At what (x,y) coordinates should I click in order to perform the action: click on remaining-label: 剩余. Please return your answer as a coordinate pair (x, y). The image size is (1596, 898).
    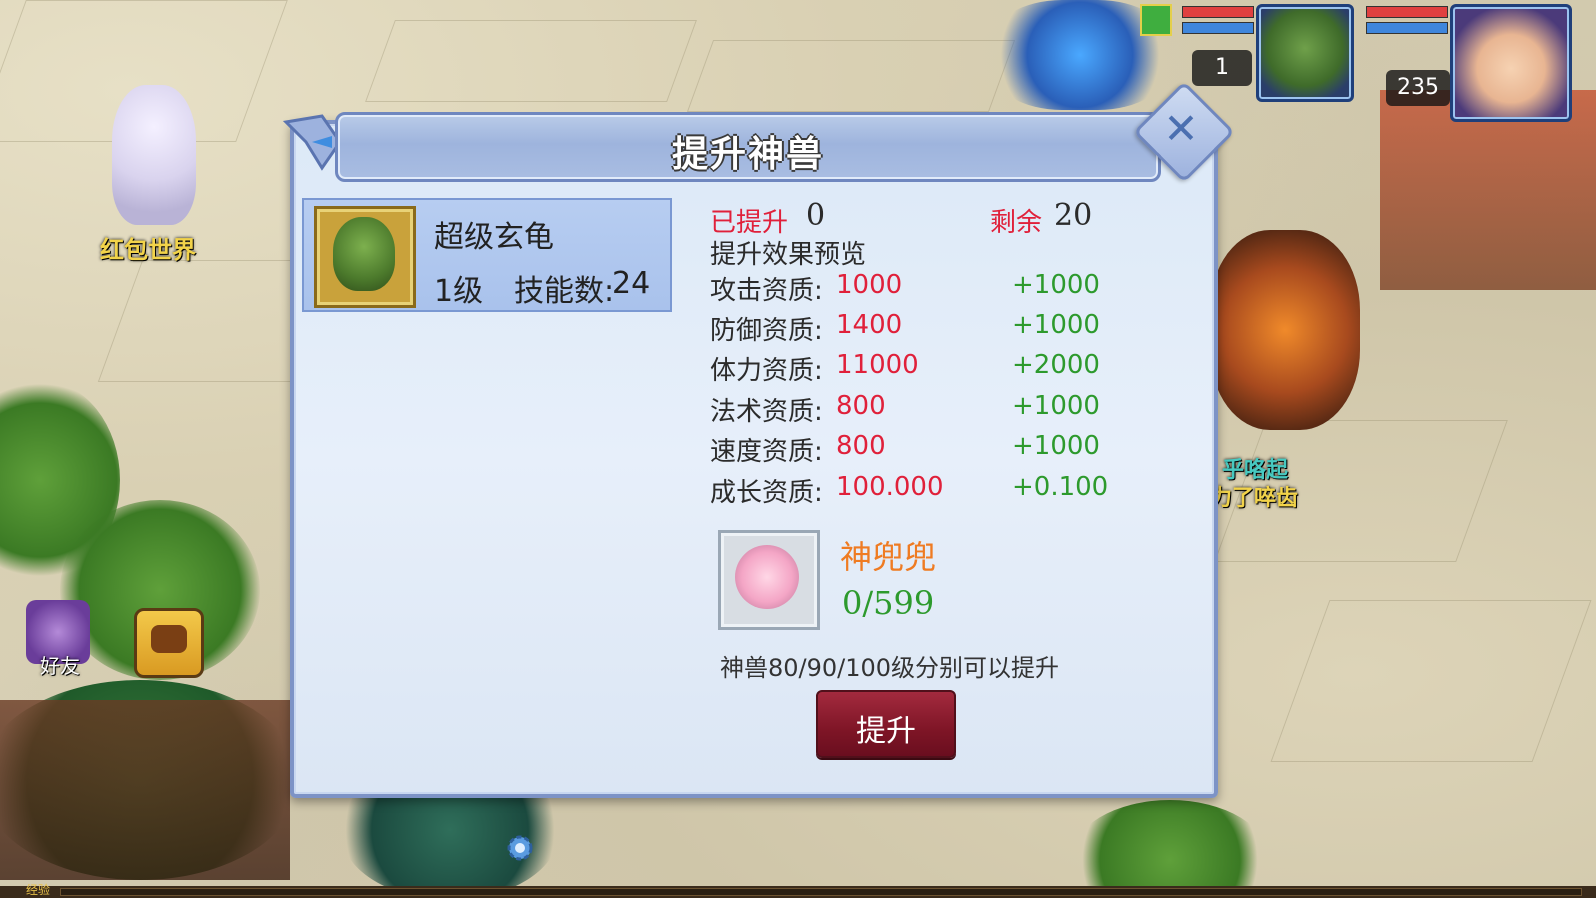
    Looking at the image, I should click on (1016, 223).